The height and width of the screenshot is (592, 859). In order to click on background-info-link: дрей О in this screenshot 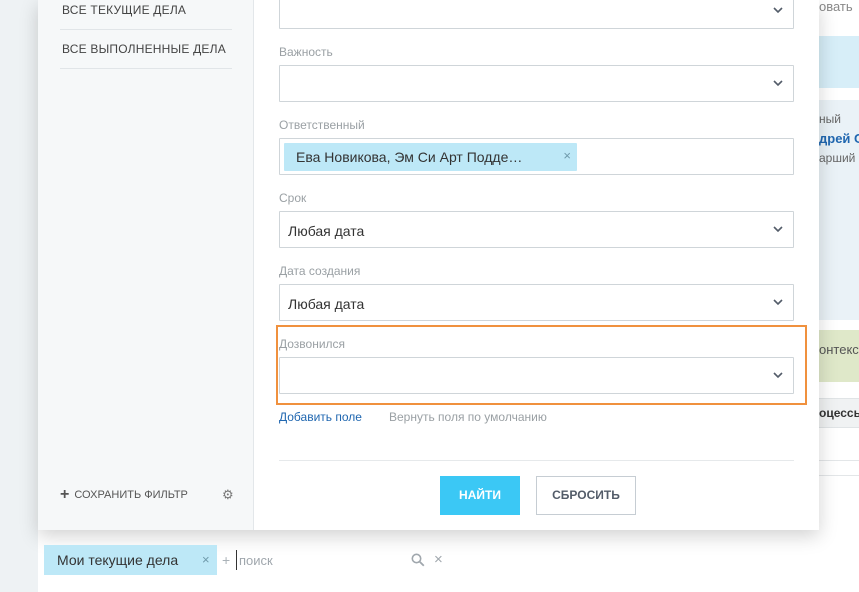, I will do `click(839, 138)`.